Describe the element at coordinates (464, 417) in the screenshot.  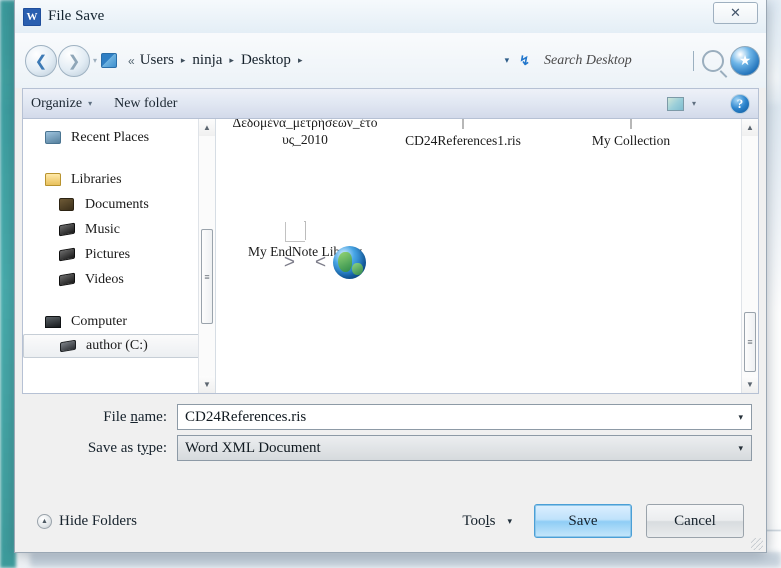
I see `filename-input: CD24References.ris ▾` at that location.